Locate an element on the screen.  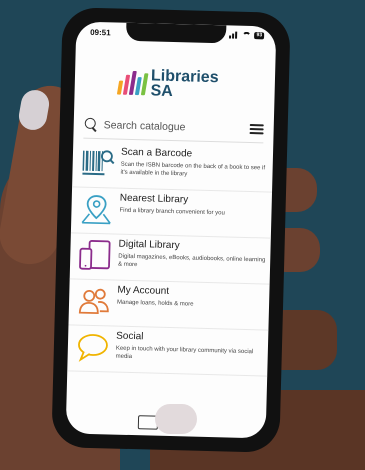
menu-item-desc: Find a library branch convenient for you is located at coordinates (172, 212).